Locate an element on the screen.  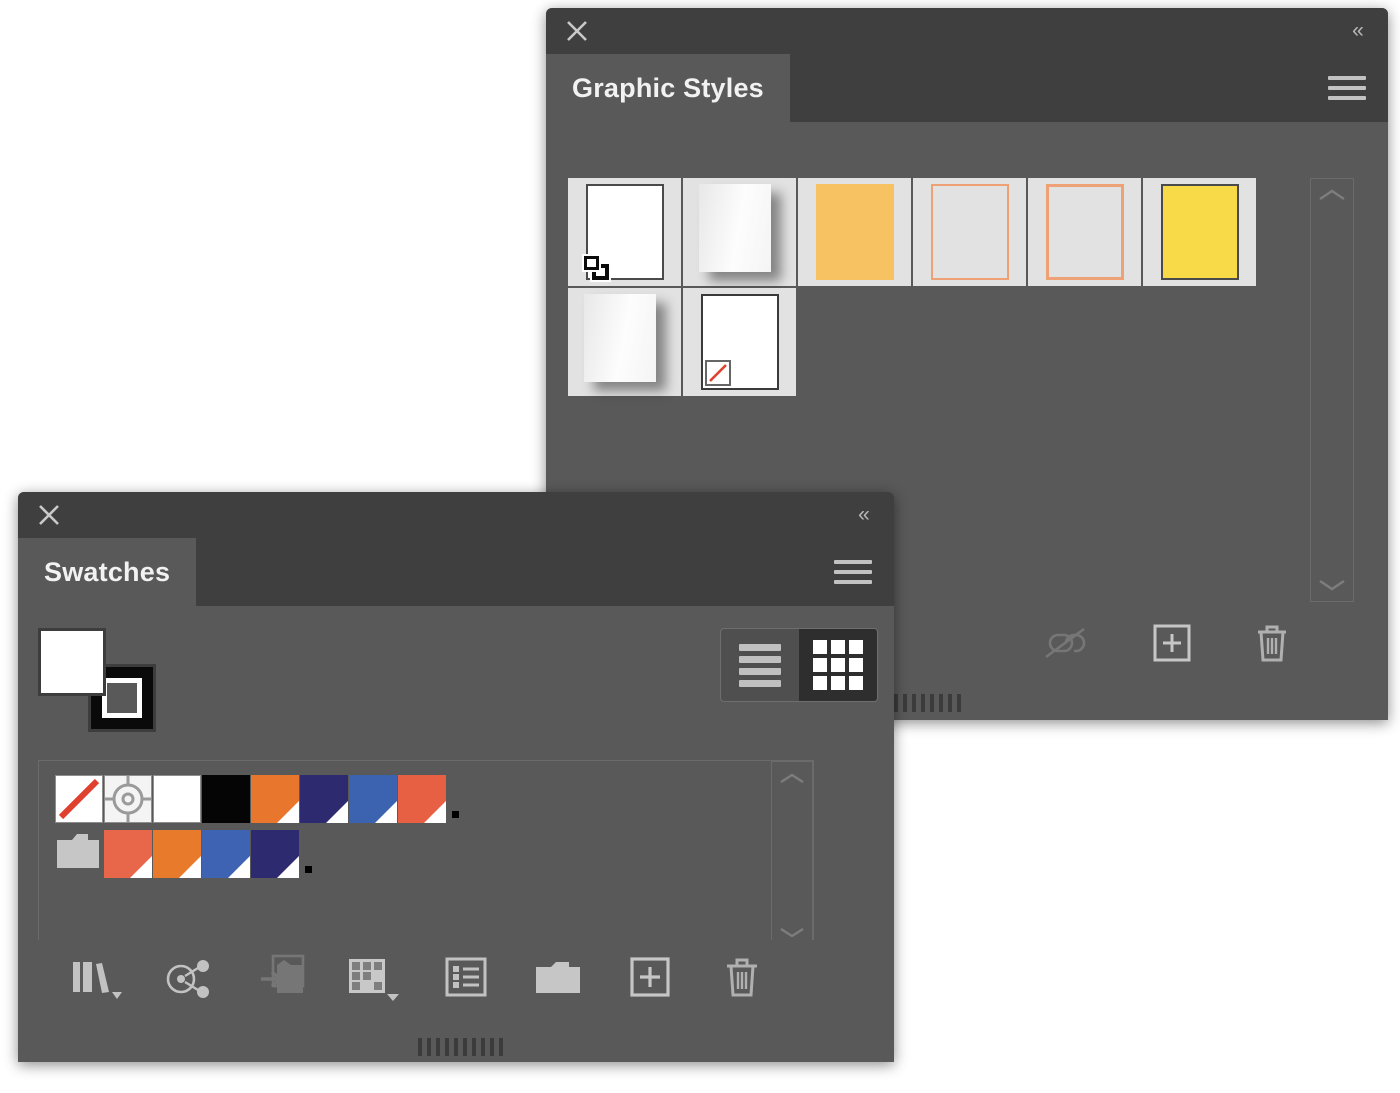
swatches-toolbar is located at coordinates (456, 977).